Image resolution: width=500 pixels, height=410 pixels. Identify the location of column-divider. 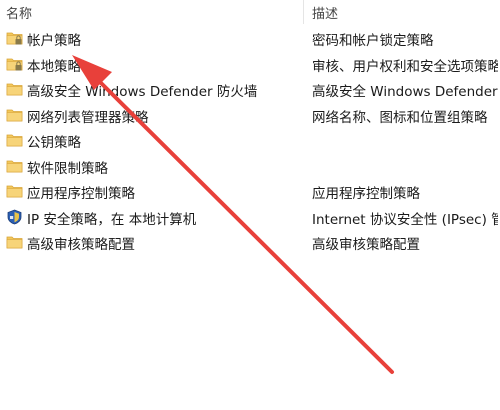
(303, 12).